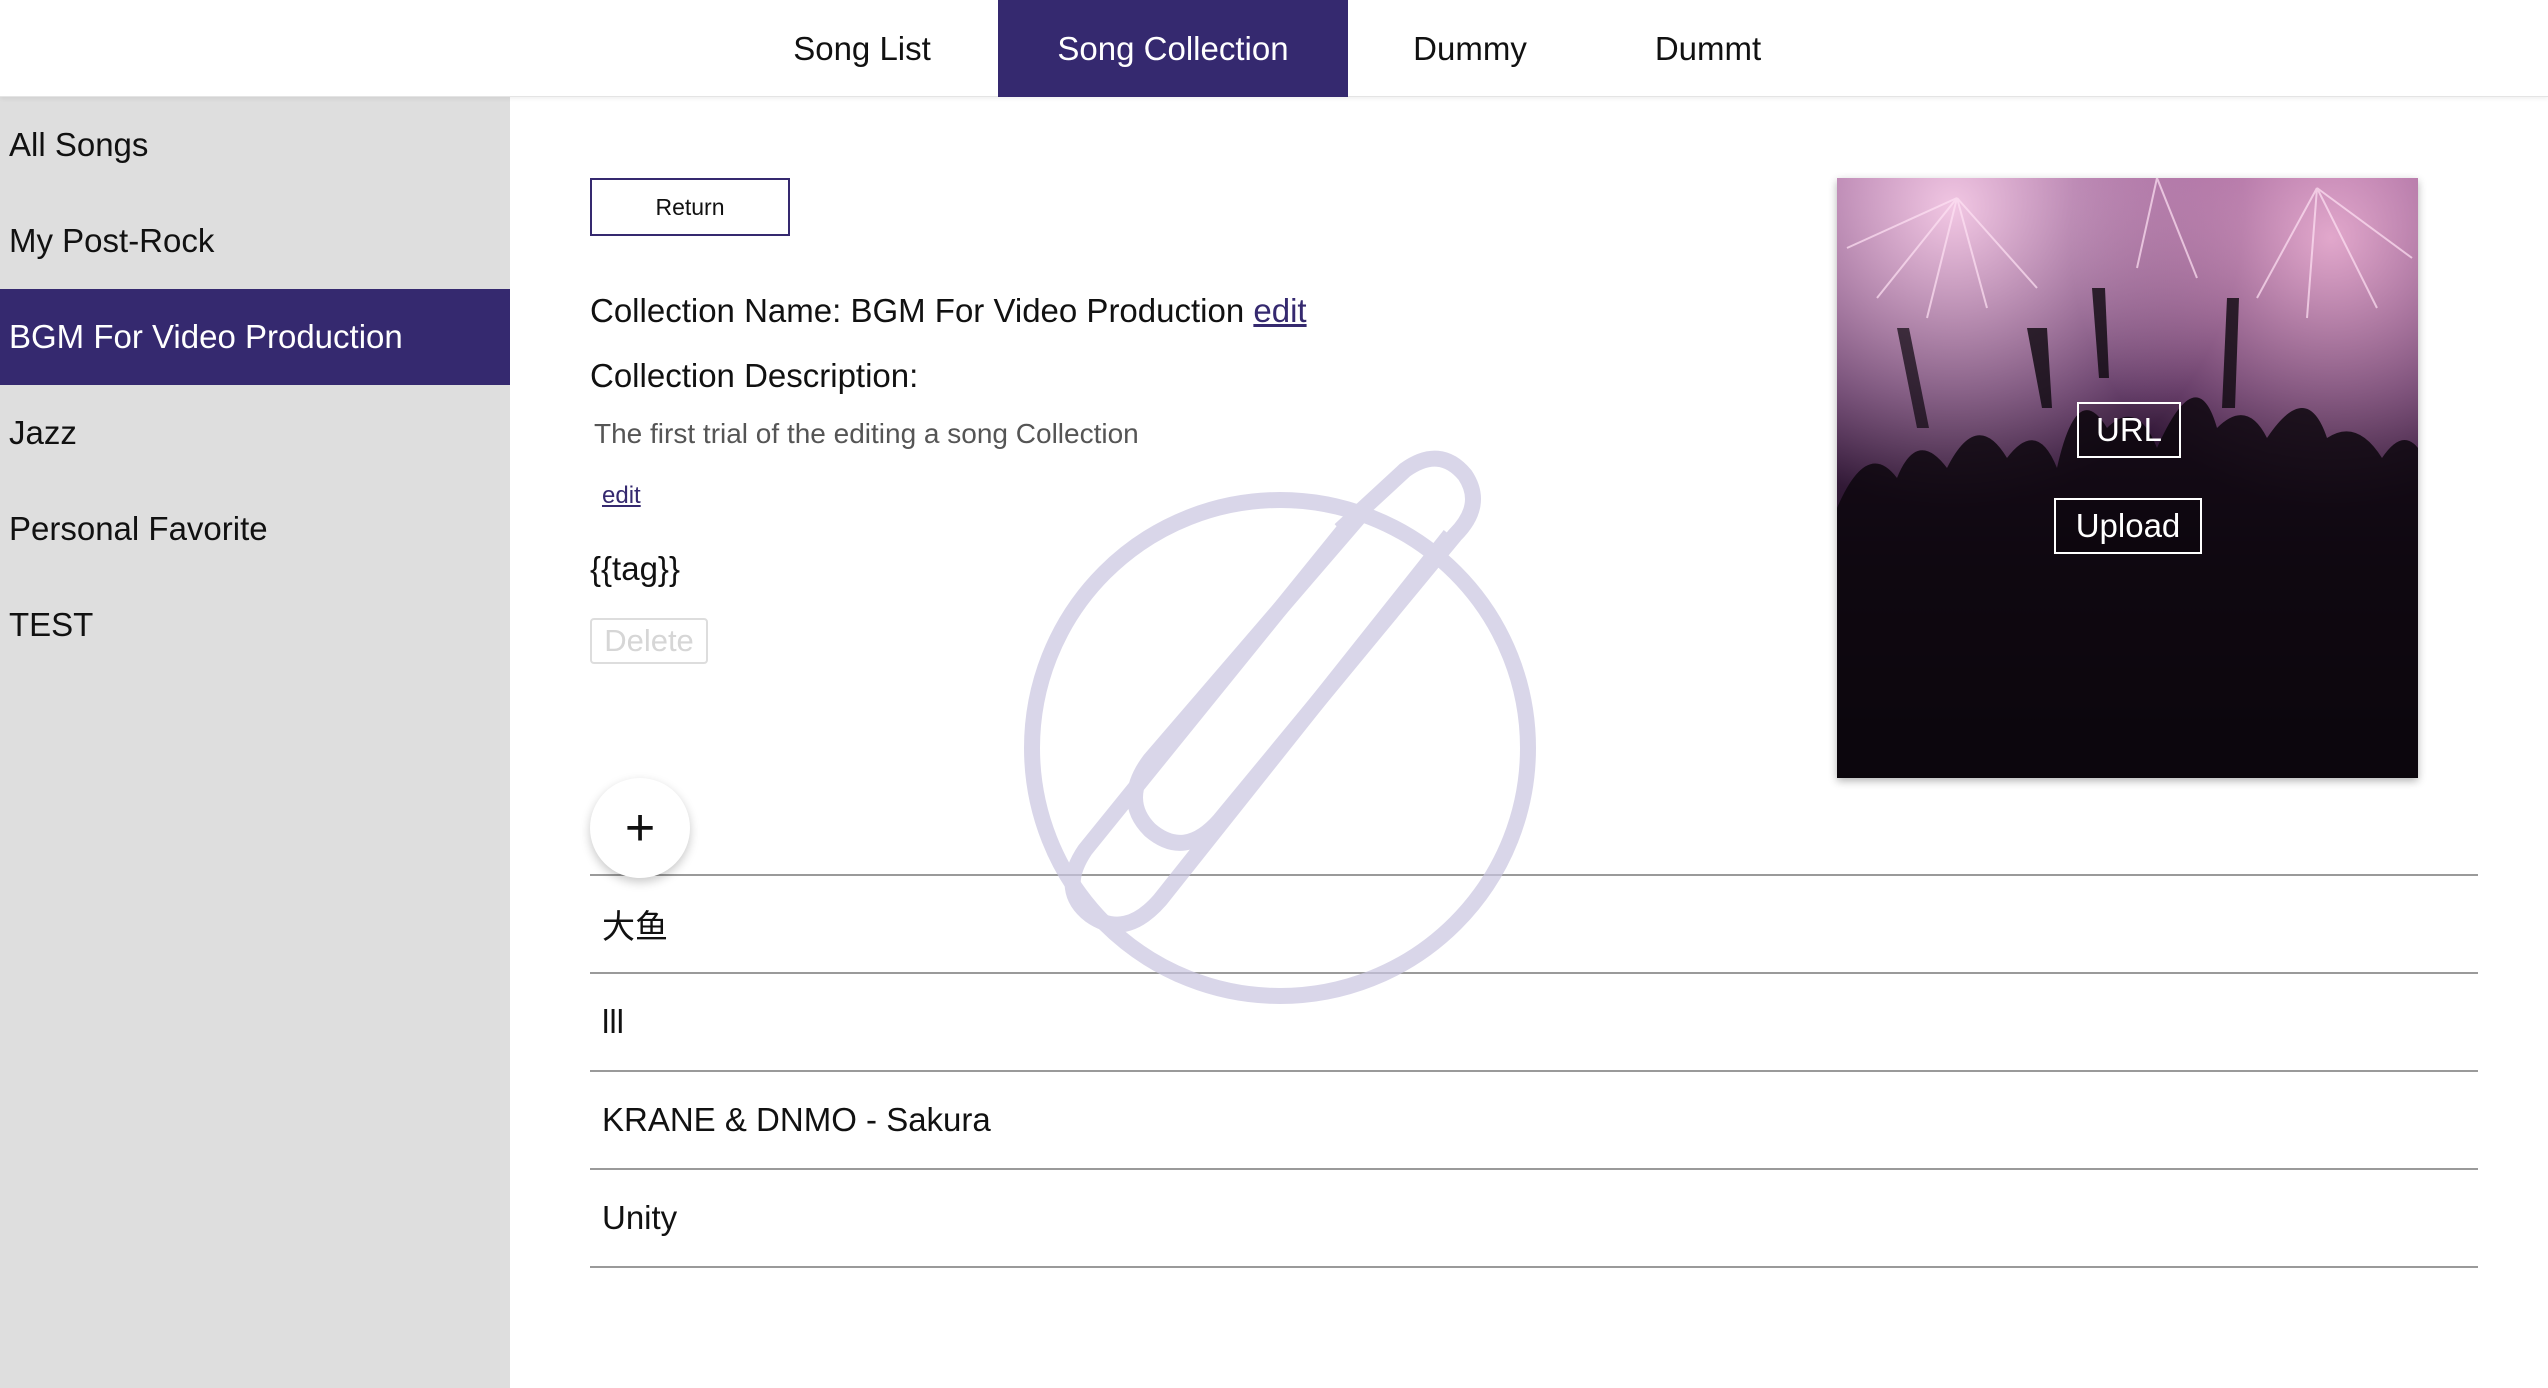  What do you see at coordinates (255, 241) in the screenshot?
I see `sidebar-item-my-post-rock: My Post-Rock` at bounding box center [255, 241].